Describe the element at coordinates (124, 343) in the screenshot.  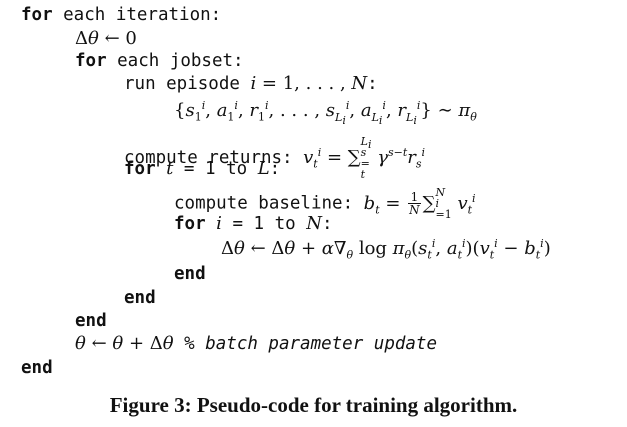
I see `math-expression: θ ← θ + Δθ` at that location.